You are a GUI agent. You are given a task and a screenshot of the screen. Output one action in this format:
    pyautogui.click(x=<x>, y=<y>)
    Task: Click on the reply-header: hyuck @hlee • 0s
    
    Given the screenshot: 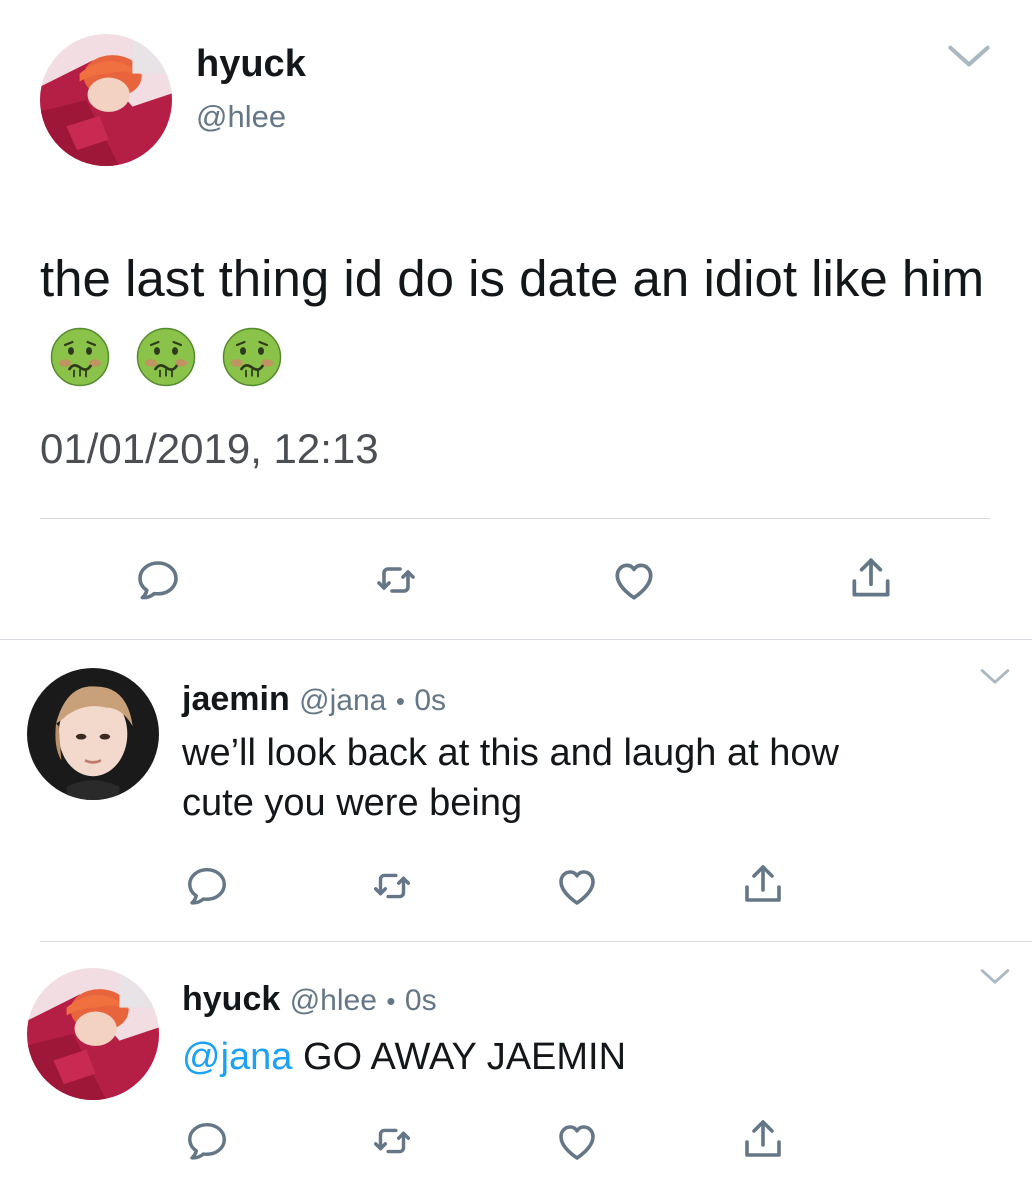 What is the action you would take?
    pyautogui.click(x=309, y=1000)
    